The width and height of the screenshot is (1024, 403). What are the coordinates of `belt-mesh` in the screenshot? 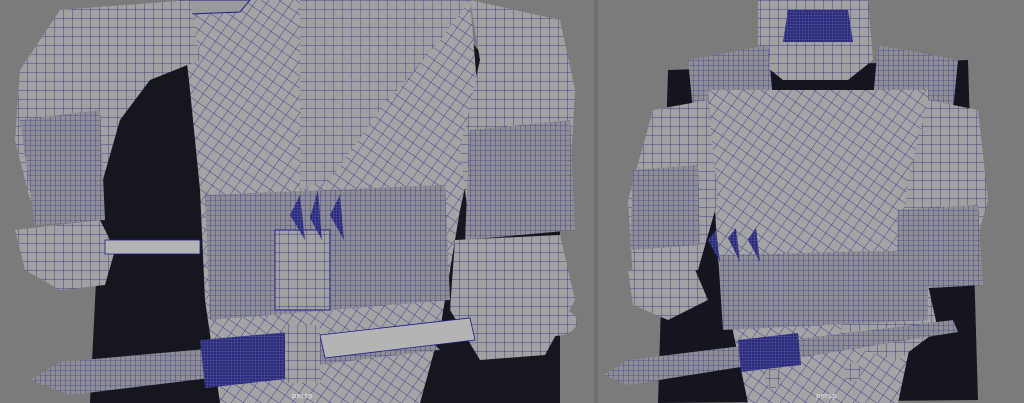 It's located at (823, 290).